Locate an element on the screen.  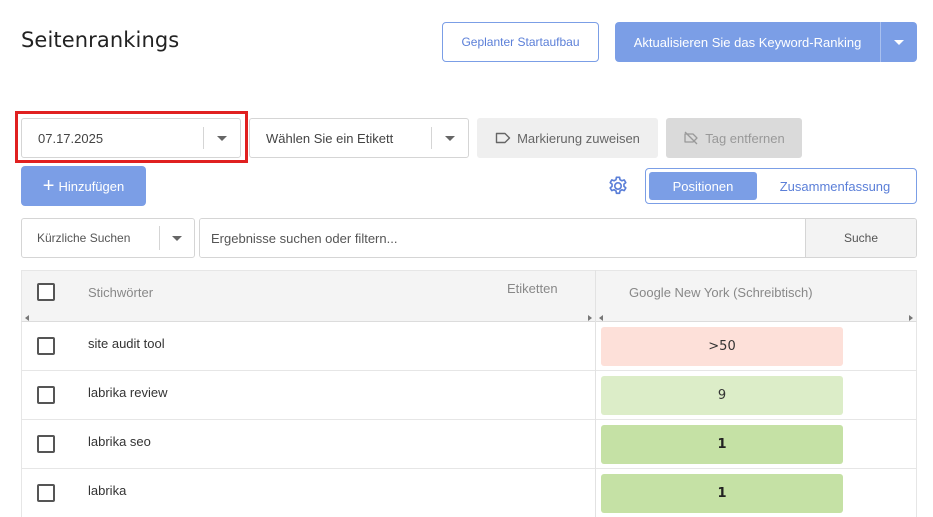
update-ranking-split-button: Aktualisieren Sie das Keyword-Ranking is located at coordinates (766, 42).